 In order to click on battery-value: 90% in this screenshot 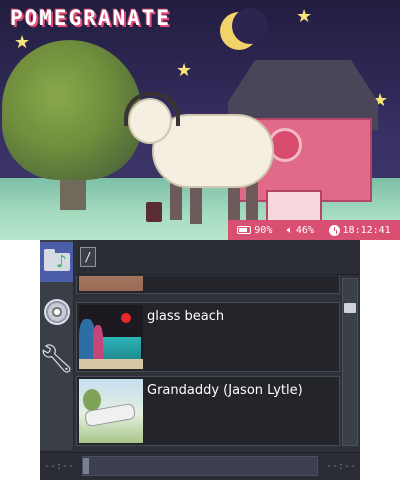, I will do `click(263, 230)`.